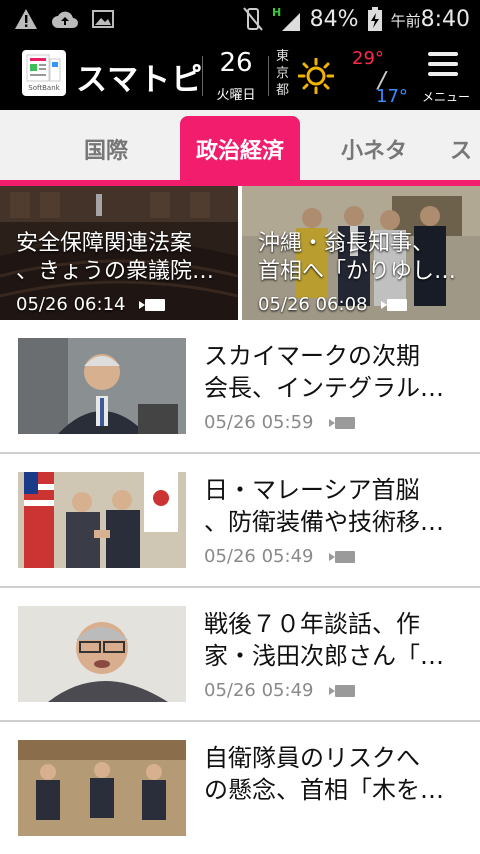  I want to click on logo-caption: SoftBank, so click(44, 88).